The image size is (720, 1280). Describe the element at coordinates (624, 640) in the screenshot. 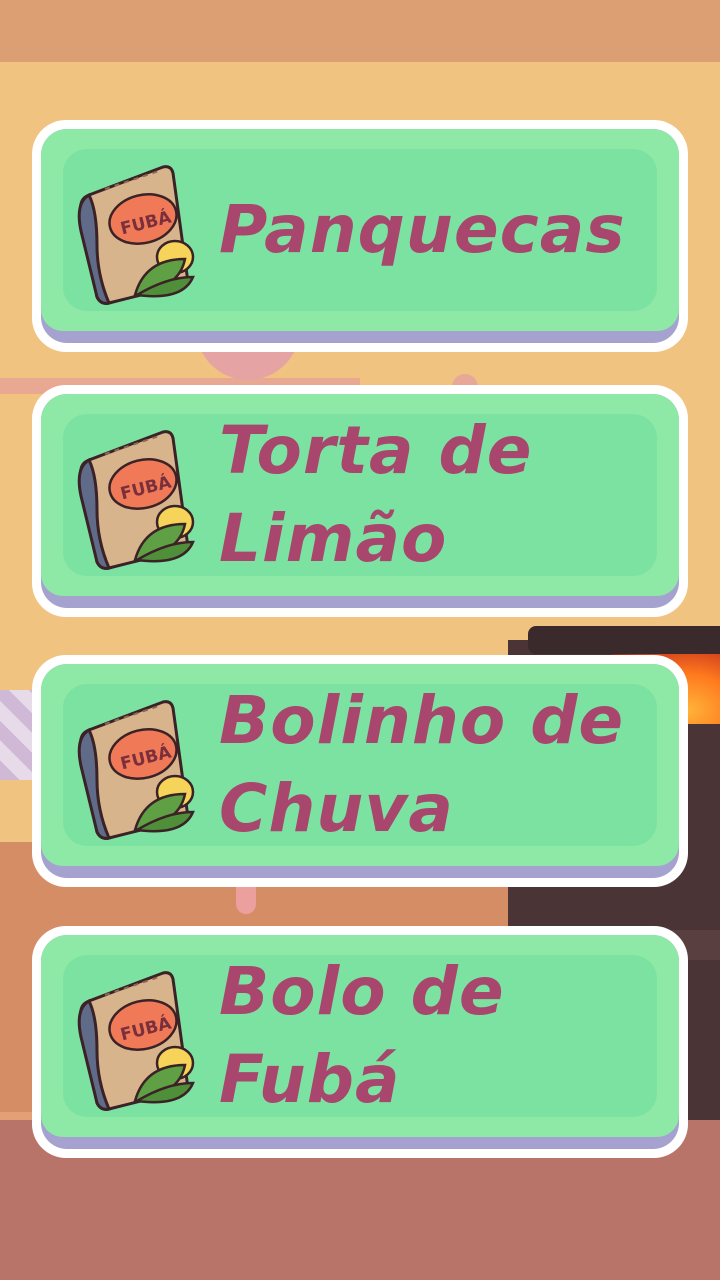

I see `oven-top` at that location.